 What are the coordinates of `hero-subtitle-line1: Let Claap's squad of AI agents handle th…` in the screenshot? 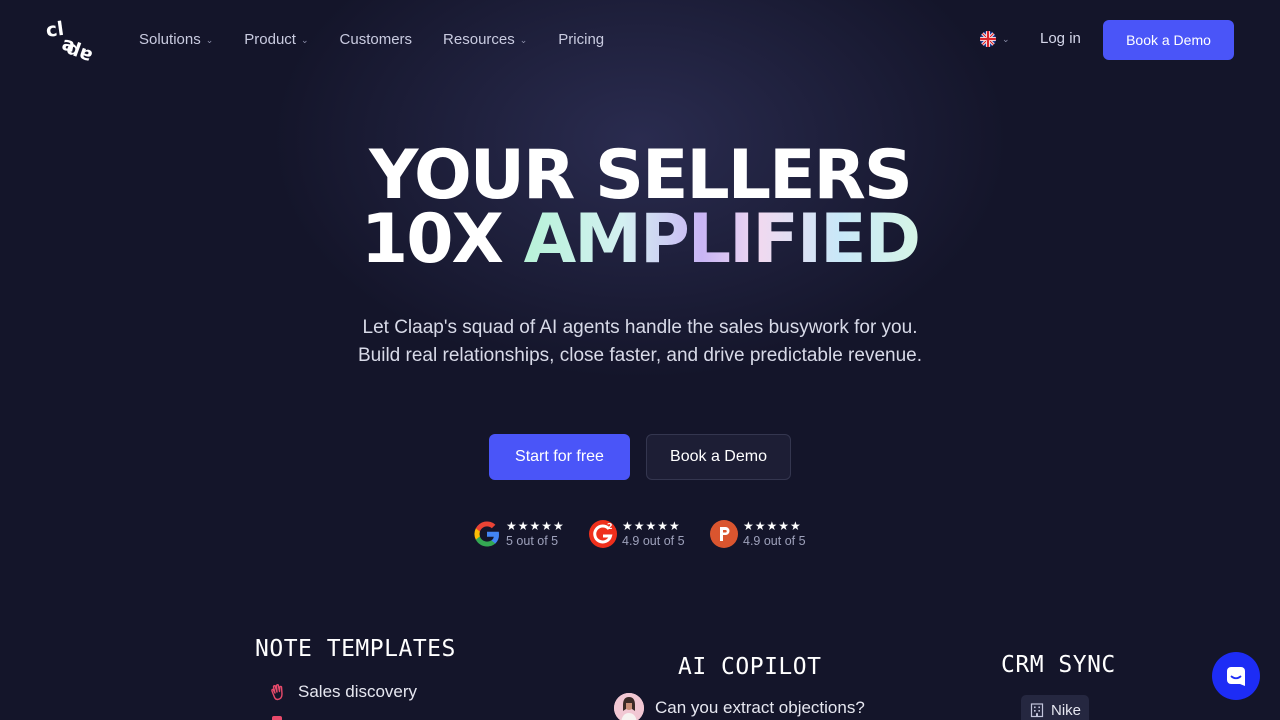 It's located at (640, 327).